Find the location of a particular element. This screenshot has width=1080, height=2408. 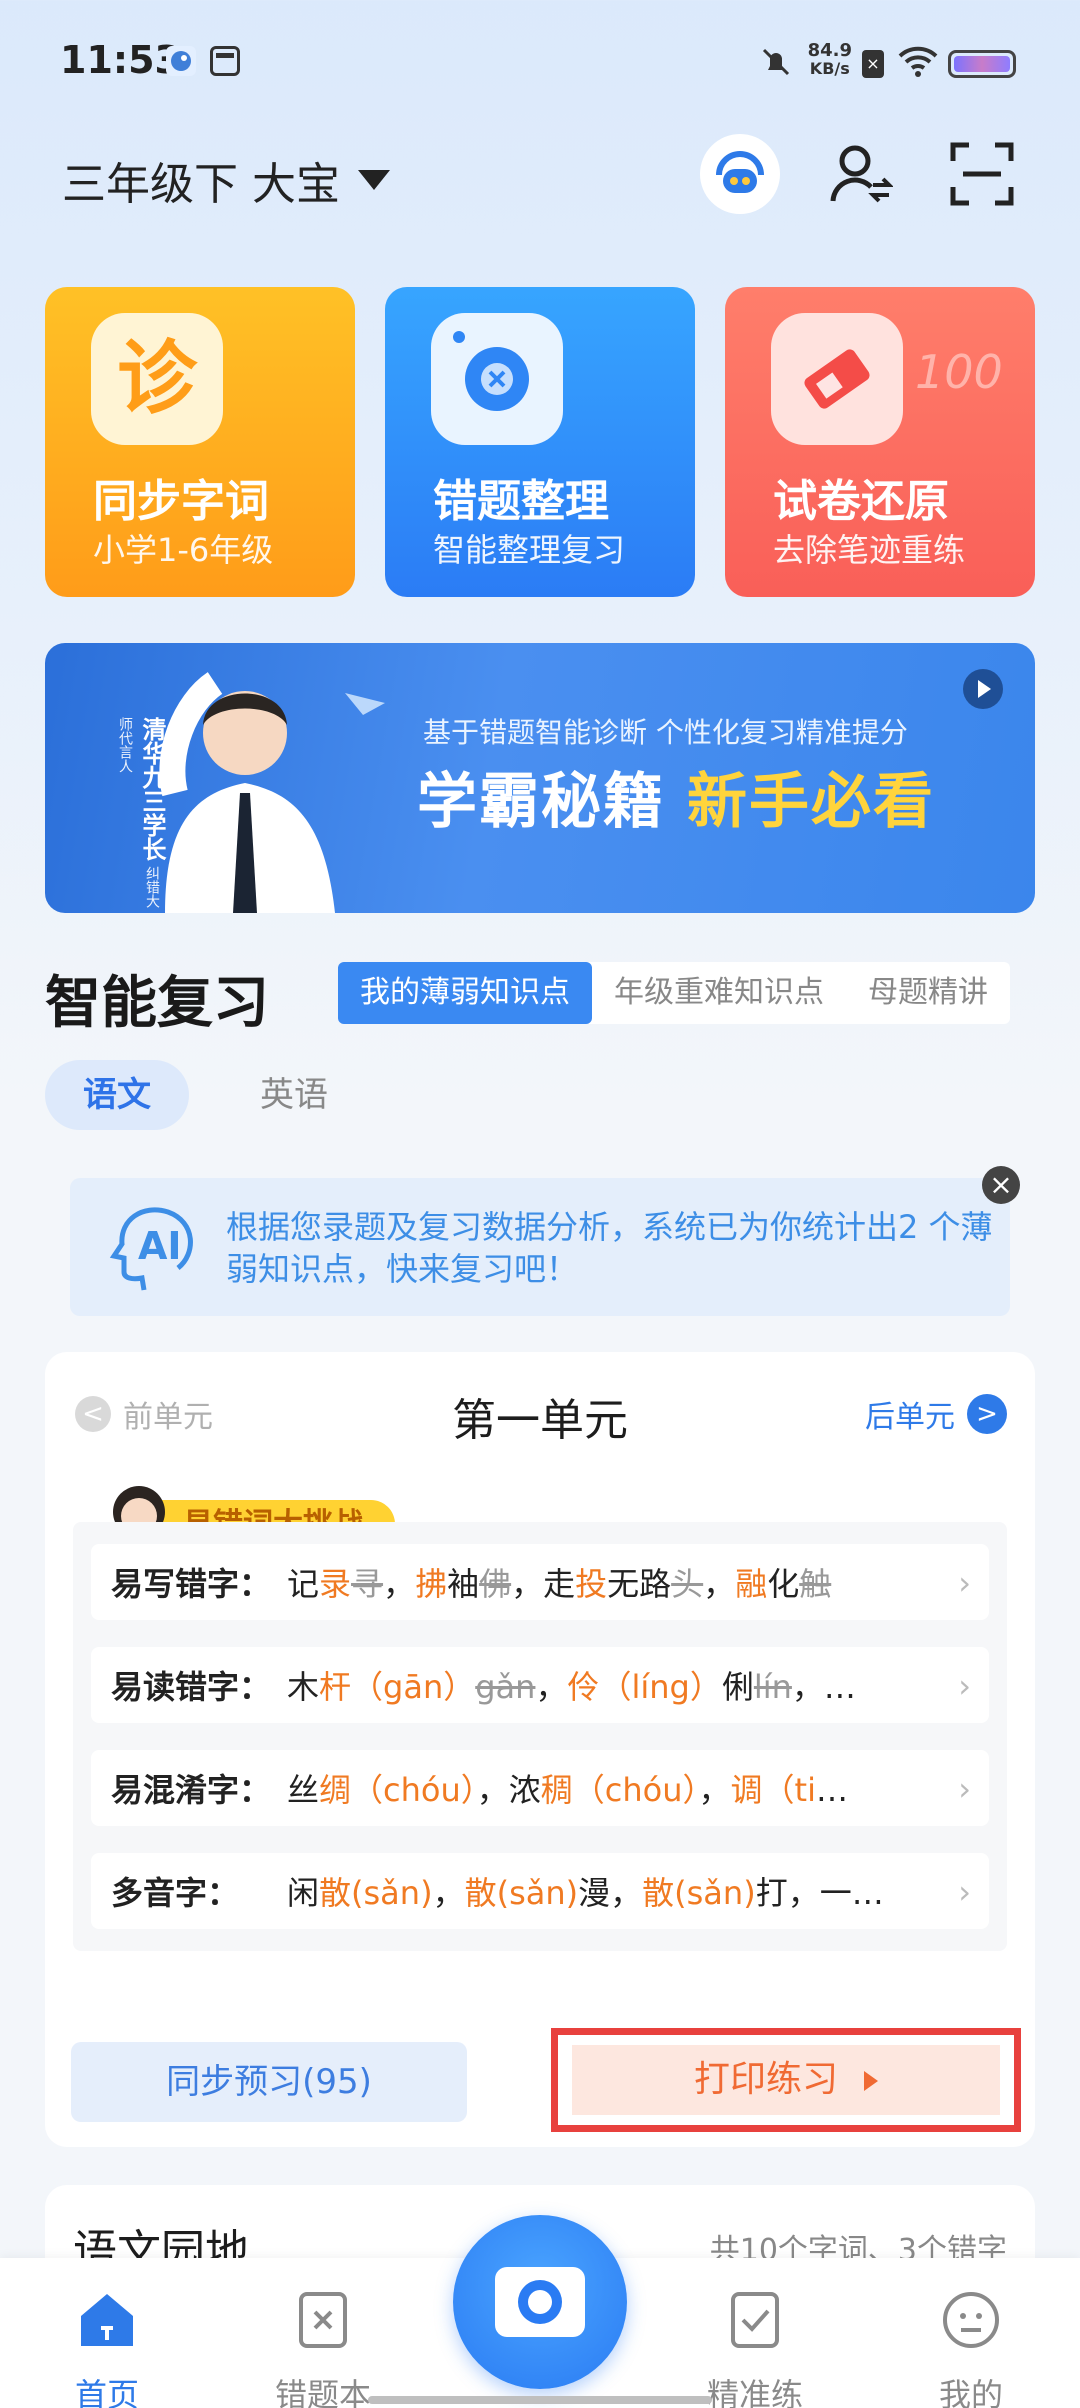

list-item: 多音字： 闲散(sǎn)，散(sǎn)漫，散(sǎn)打，一… › is located at coordinates (540, 1891).